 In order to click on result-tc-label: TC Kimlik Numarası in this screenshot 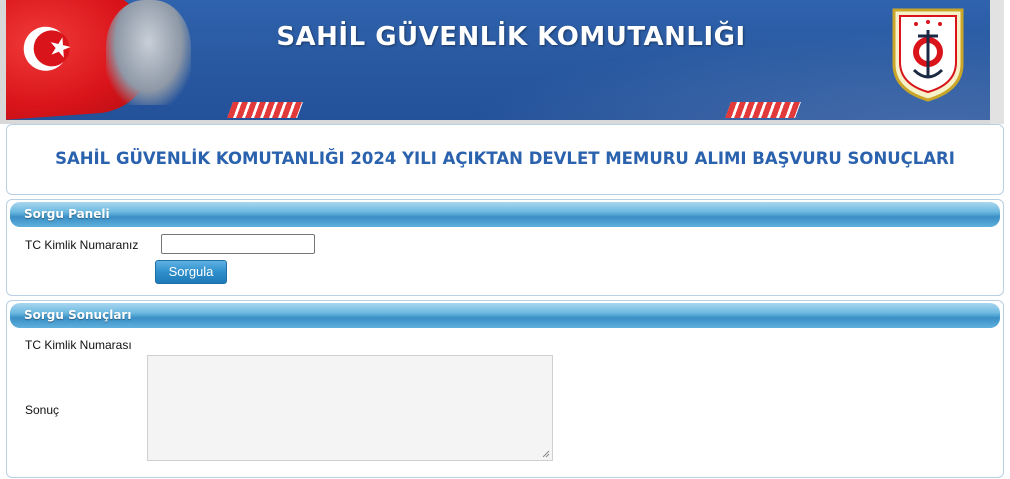, I will do `click(78, 345)`.